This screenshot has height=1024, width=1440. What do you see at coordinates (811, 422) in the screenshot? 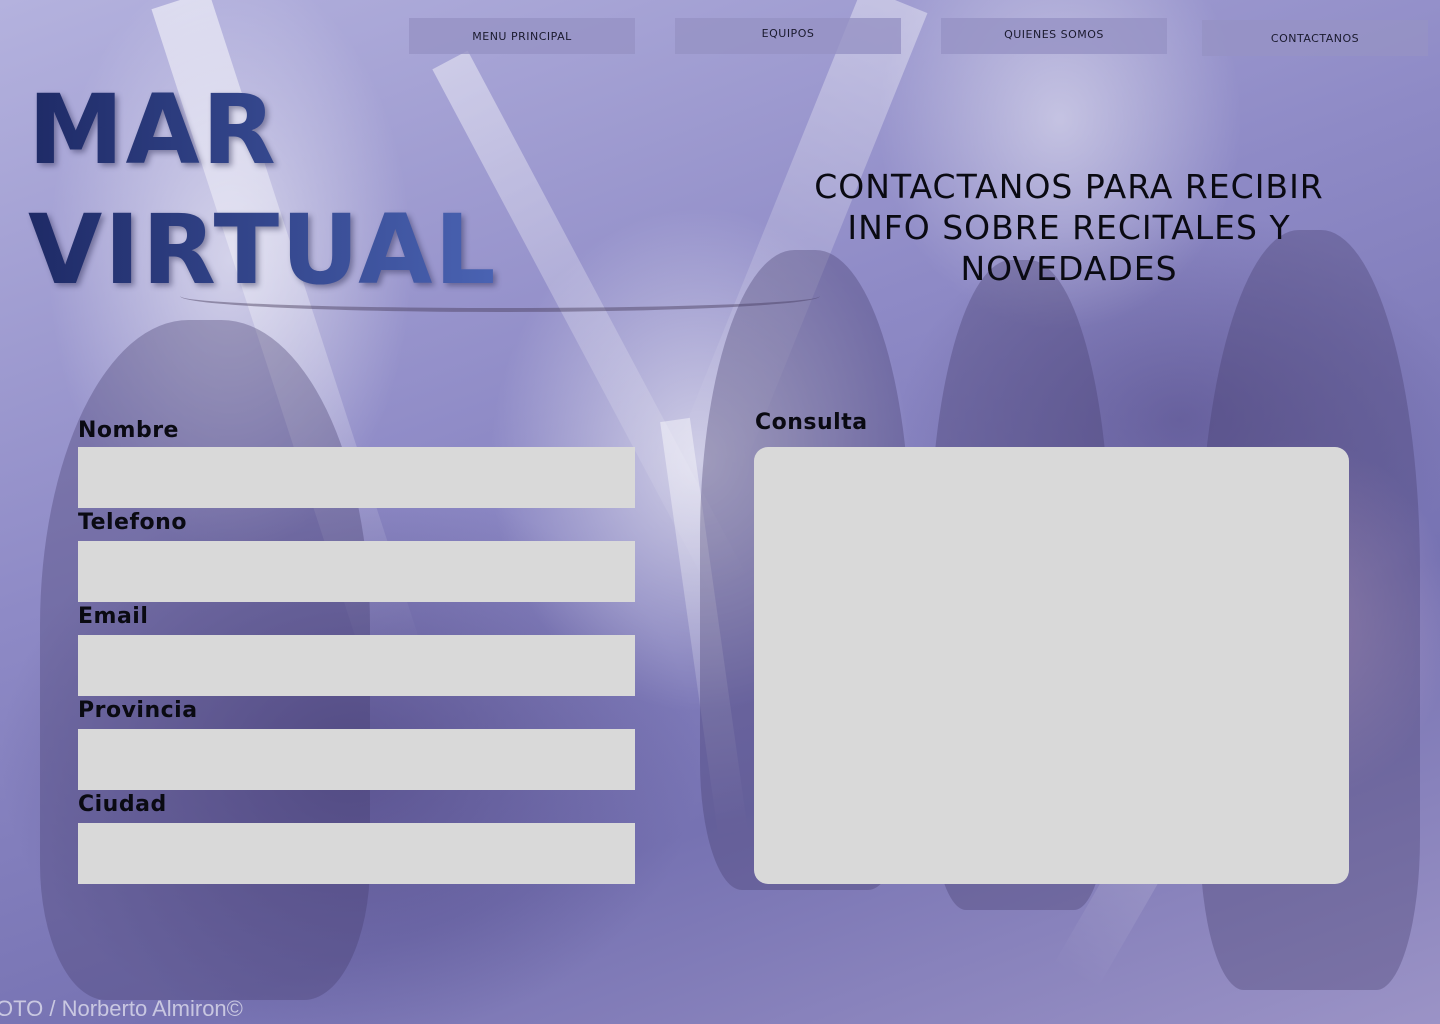
I see `consulta-label: Consulta` at bounding box center [811, 422].